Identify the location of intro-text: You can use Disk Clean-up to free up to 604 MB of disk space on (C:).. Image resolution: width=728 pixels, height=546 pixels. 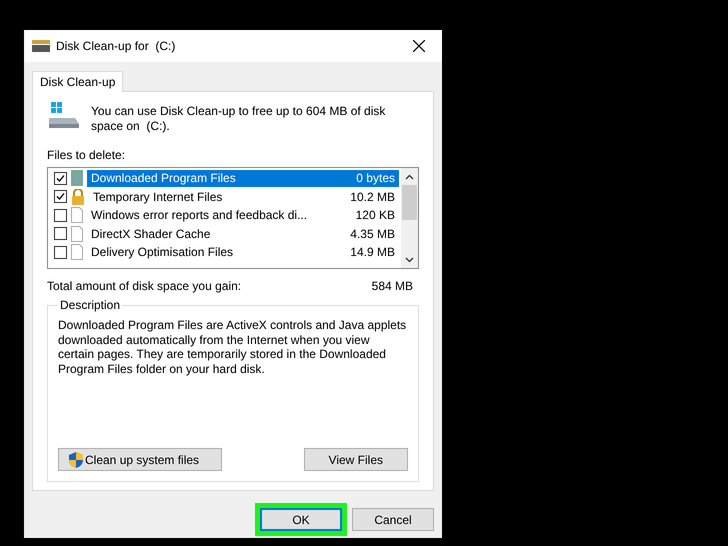
(238, 119).